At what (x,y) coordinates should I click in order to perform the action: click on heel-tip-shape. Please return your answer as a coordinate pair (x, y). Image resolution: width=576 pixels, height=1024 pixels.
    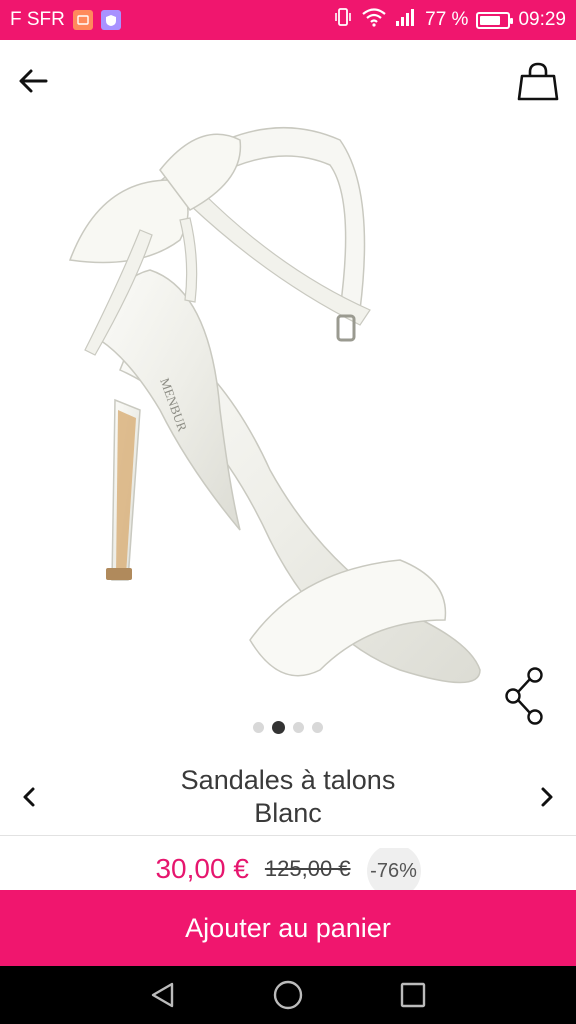
    Looking at the image, I should click on (119, 574).